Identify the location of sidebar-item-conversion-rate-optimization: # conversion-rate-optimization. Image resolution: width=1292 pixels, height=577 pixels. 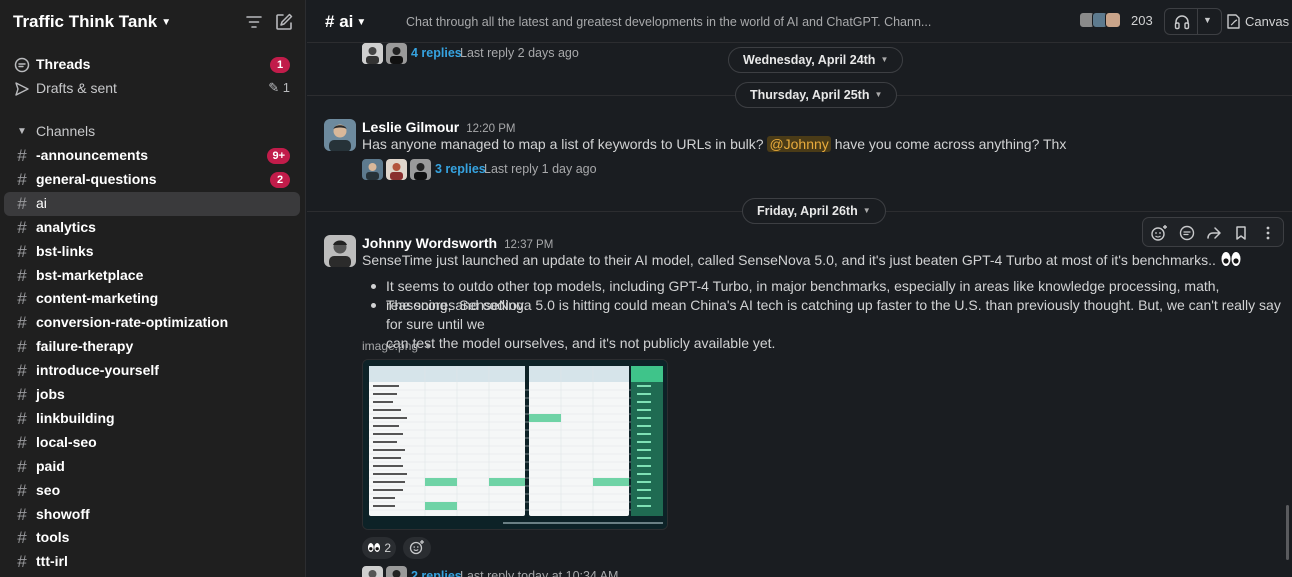
(152, 323).